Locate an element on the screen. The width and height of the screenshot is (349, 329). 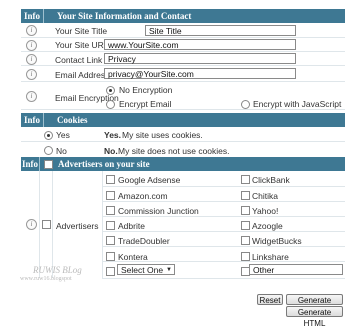
advertiser-label: Adbrite is located at coordinates (131, 226).